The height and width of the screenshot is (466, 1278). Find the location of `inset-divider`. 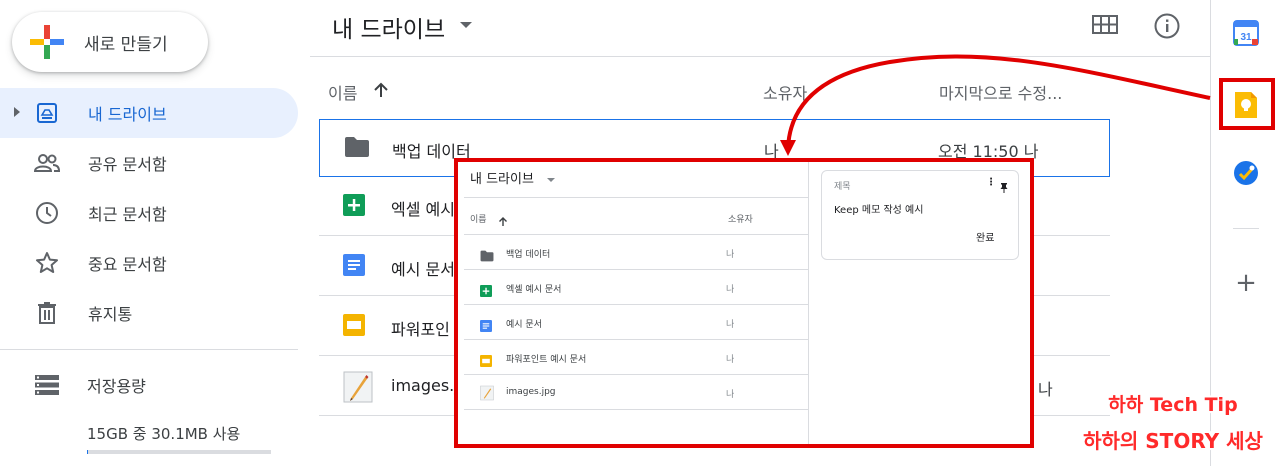

inset-divider is located at coordinates (637, 197).